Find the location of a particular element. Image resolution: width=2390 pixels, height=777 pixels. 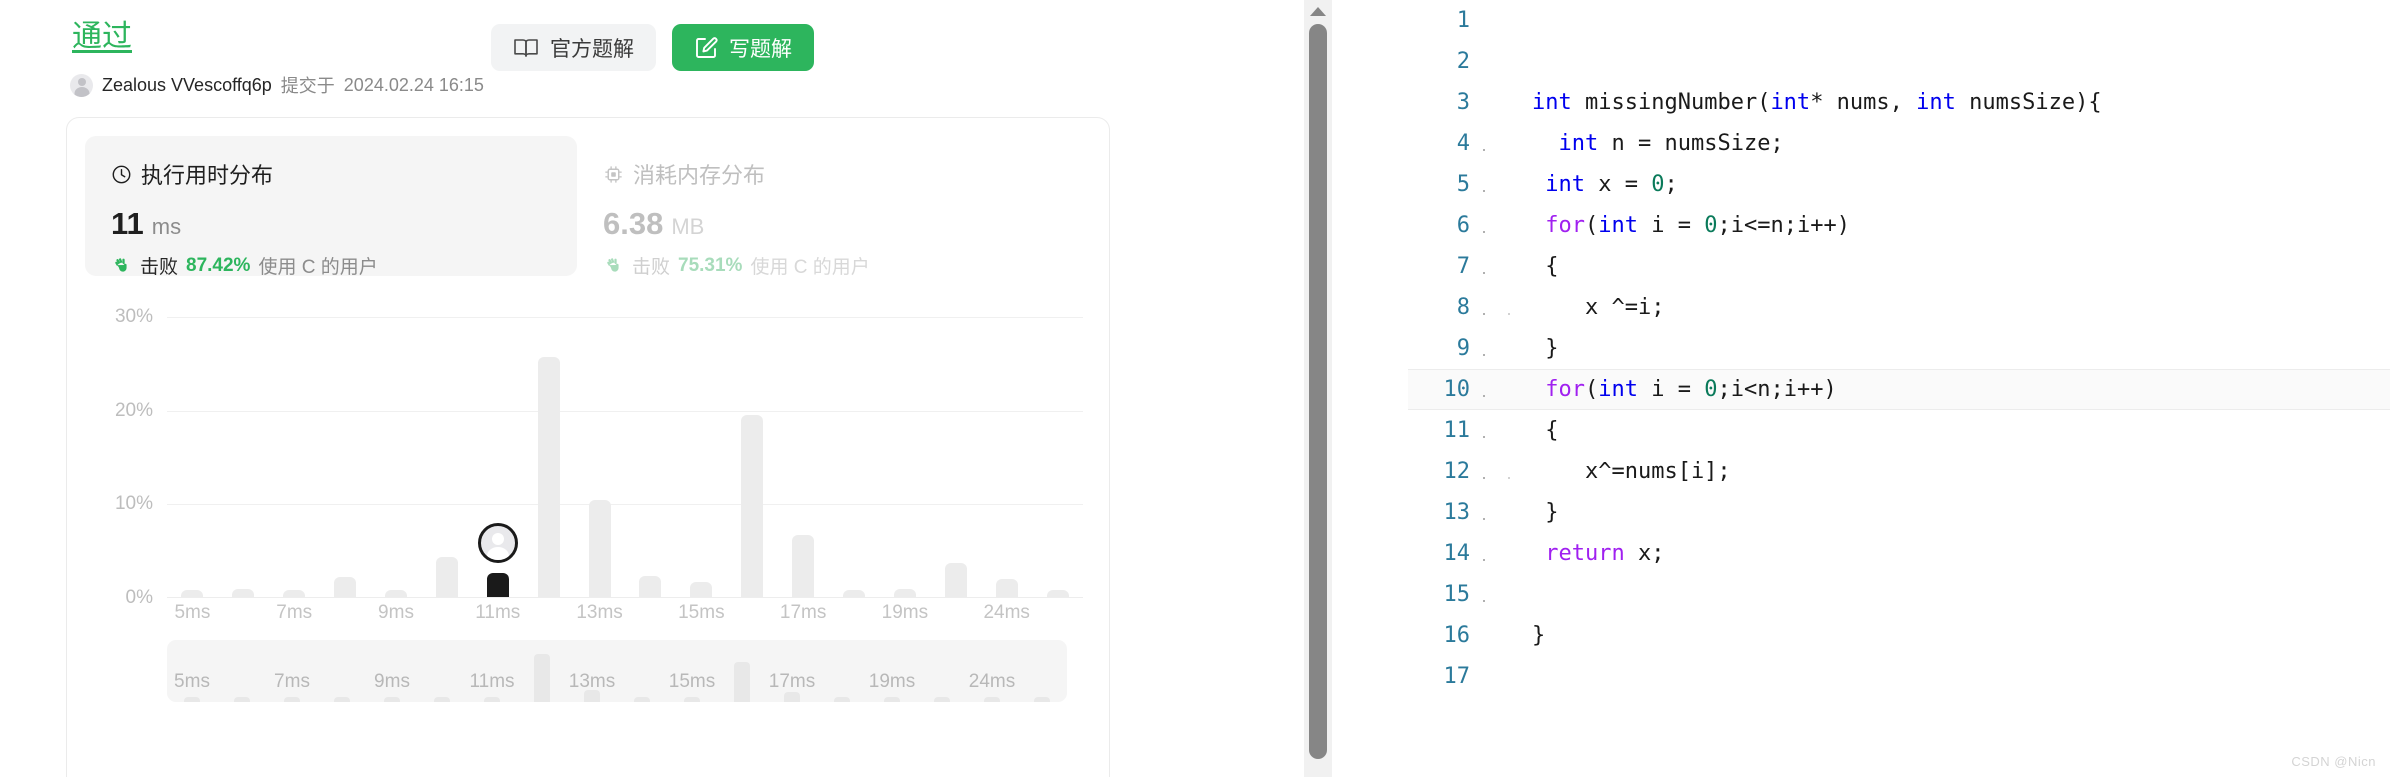

line-number: 2 is located at coordinates (1463, 61).